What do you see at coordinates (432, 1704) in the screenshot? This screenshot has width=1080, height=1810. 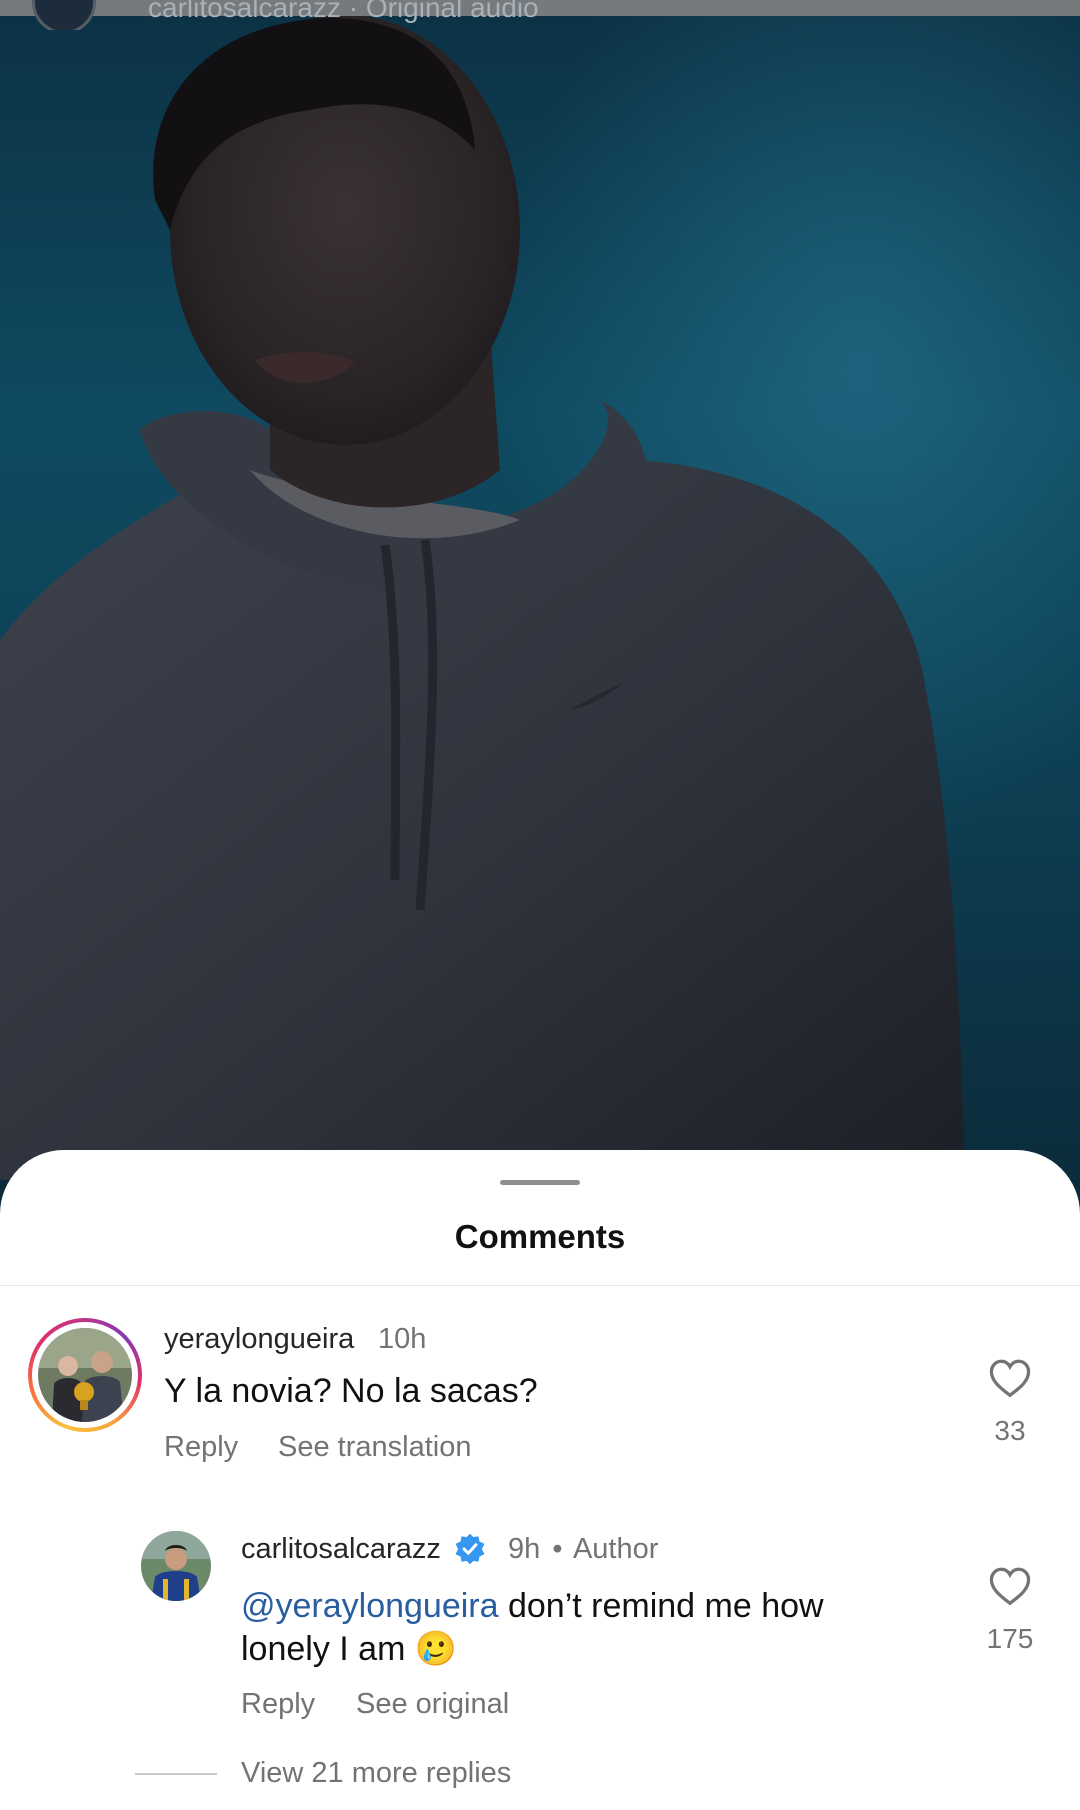 I see `see-original-button: See original` at bounding box center [432, 1704].